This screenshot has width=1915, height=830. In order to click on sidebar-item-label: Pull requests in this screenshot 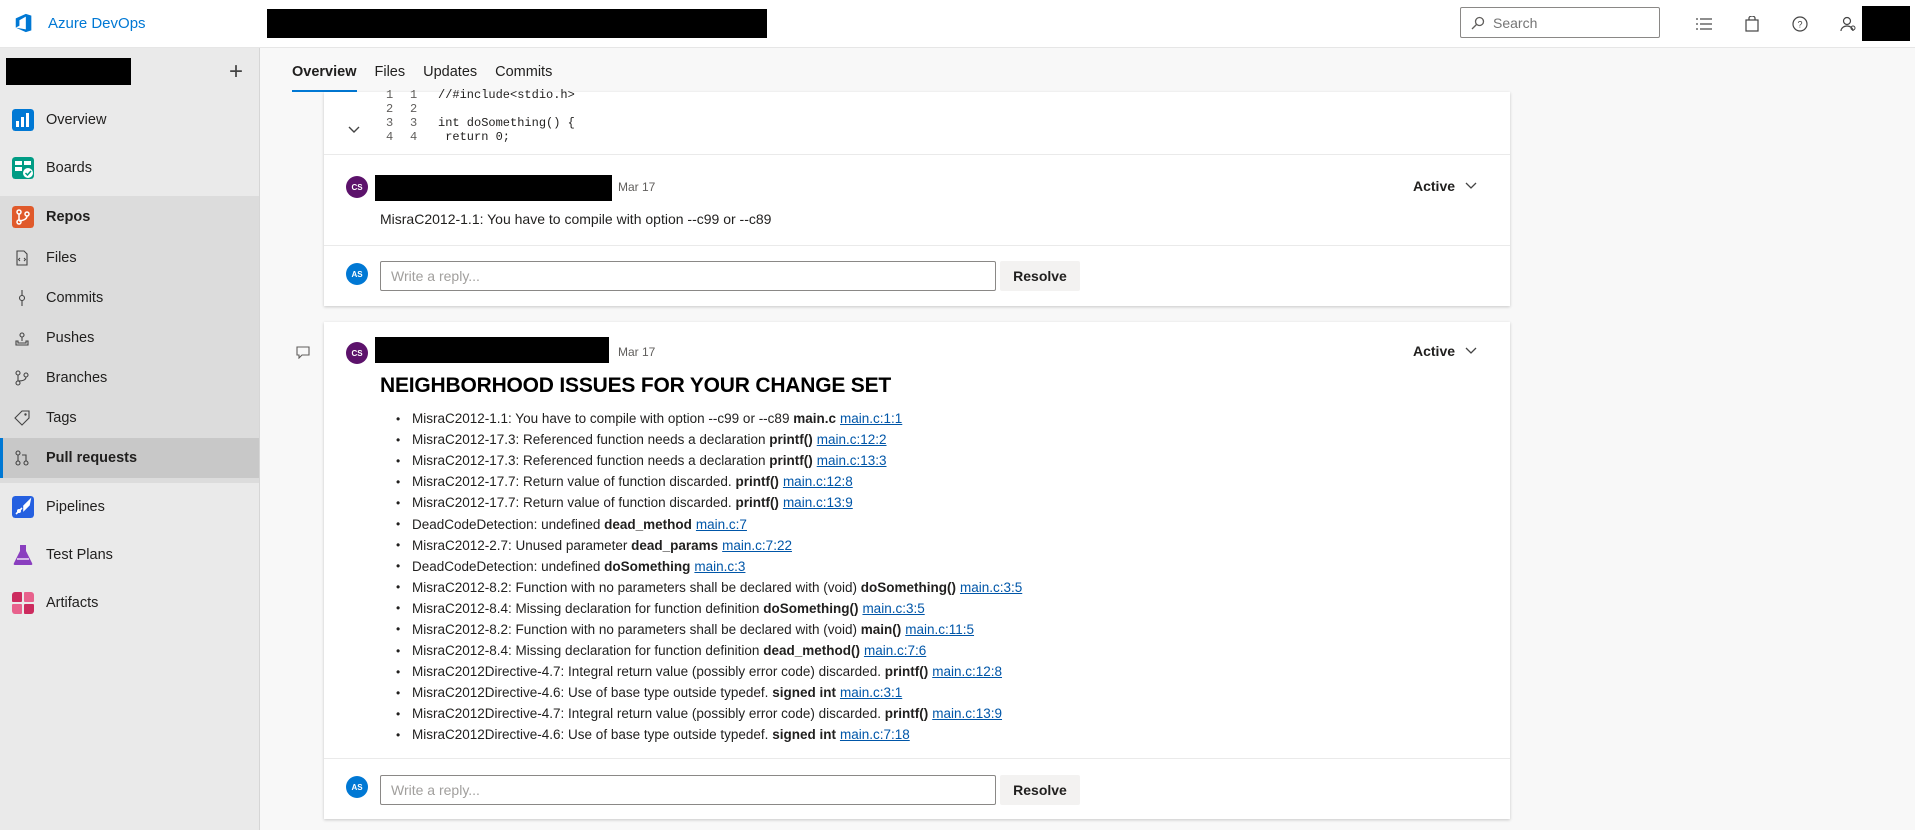, I will do `click(92, 458)`.